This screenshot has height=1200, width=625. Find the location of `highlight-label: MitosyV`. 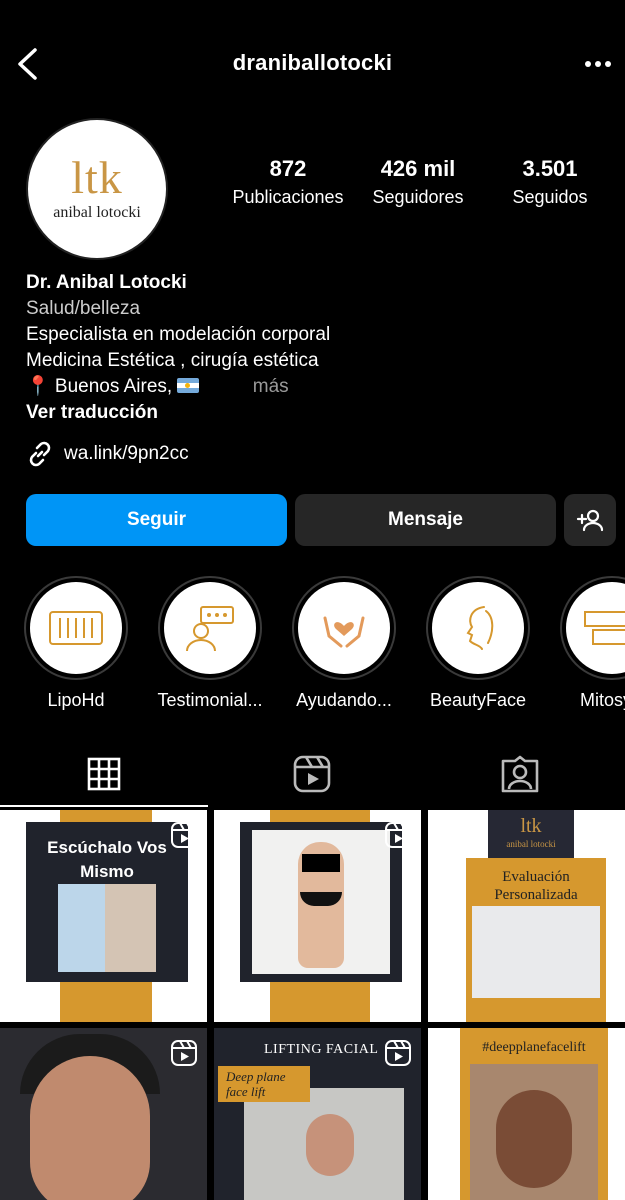

highlight-label: MitosyV is located at coordinates (602, 700).